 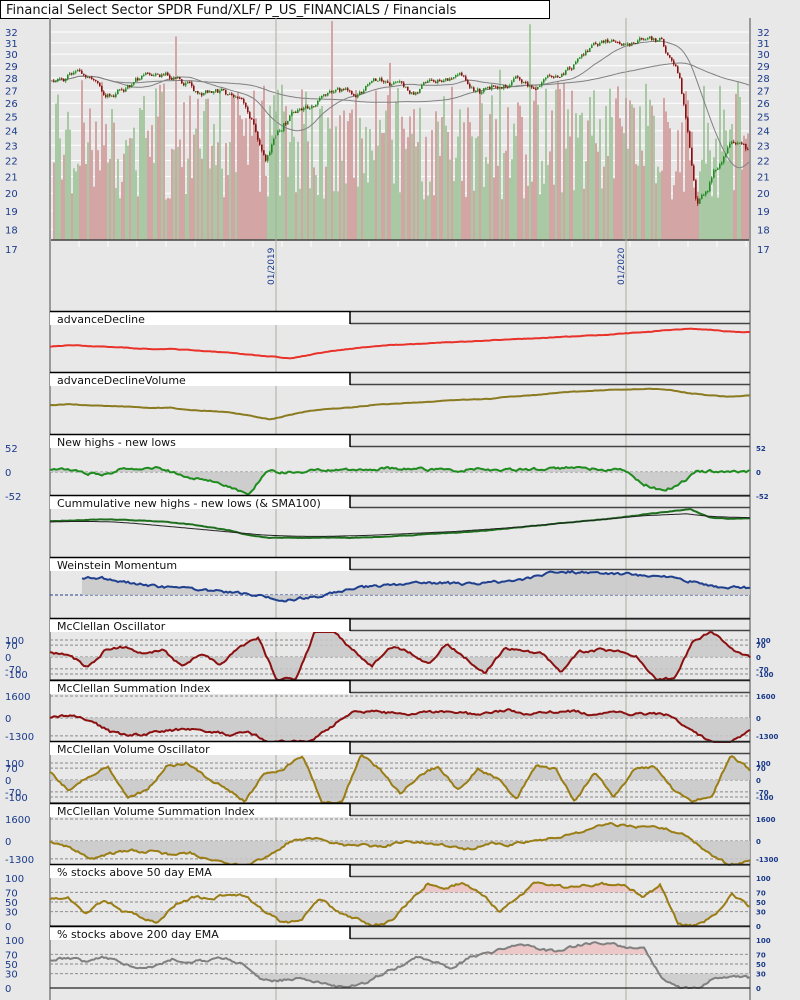 What do you see at coordinates (16, 675) in the screenshot?
I see `panel-axis-label-left: -100` at bounding box center [16, 675].